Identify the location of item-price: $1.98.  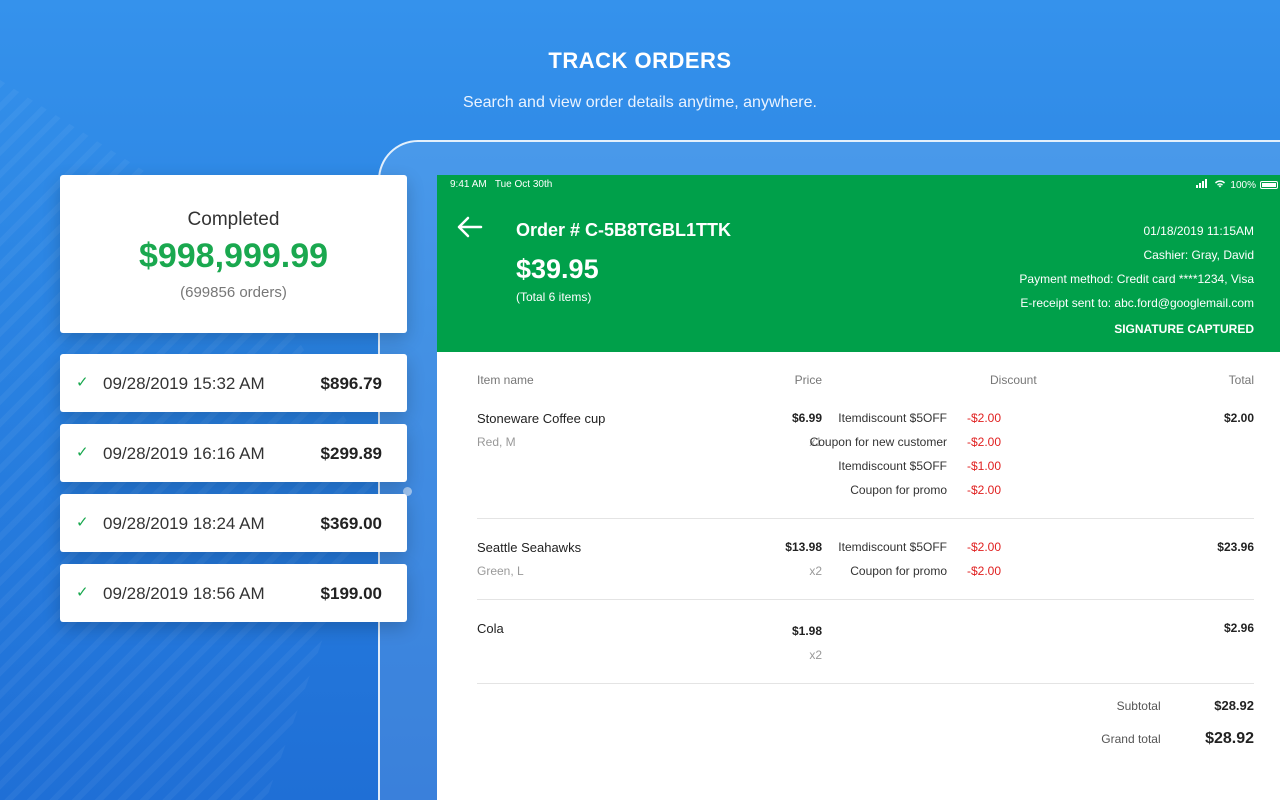
(806, 631).